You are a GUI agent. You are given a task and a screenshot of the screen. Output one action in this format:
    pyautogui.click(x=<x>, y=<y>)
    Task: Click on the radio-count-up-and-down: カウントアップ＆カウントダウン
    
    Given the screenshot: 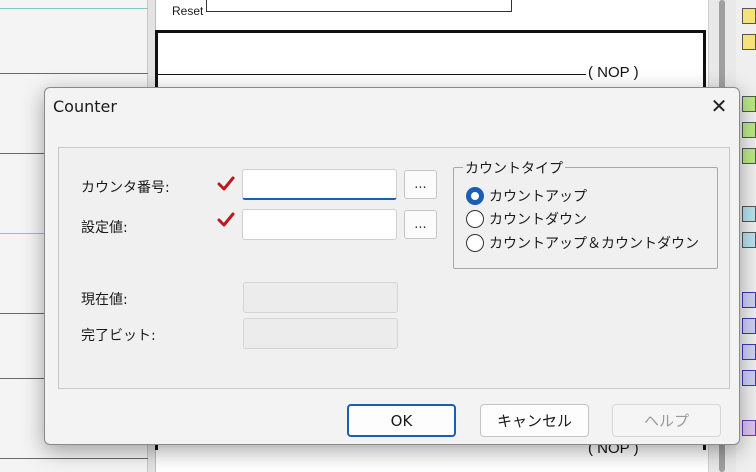 What is the action you would take?
    pyautogui.click(x=582, y=243)
    